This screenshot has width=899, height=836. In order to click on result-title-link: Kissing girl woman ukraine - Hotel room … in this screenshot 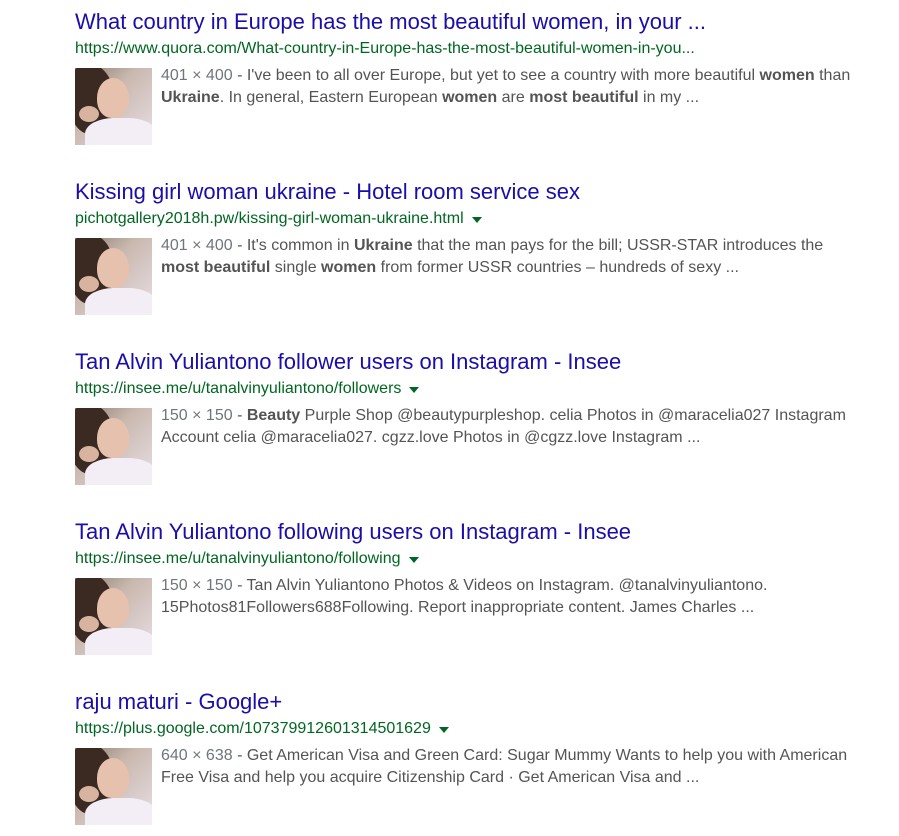, I will do `click(475, 192)`.